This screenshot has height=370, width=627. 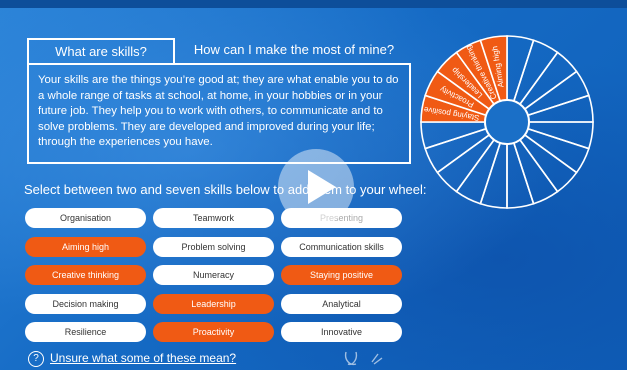 I want to click on hands-doodle-icon, so click(x=363, y=358).